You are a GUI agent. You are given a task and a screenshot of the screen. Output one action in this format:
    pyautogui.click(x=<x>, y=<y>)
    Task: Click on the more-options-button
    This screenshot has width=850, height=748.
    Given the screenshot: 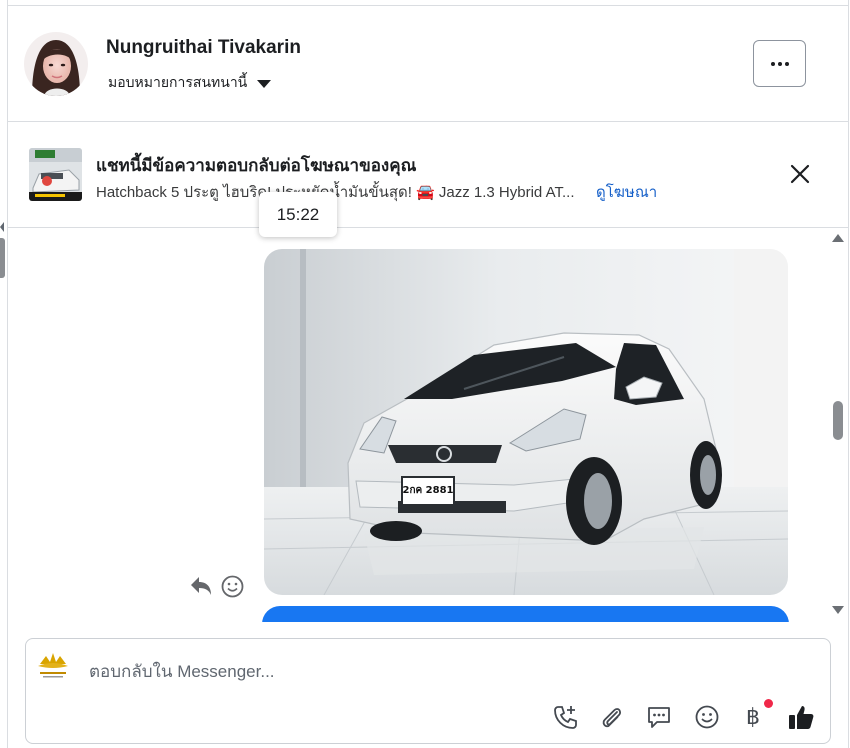 What is the action you would take?
    pyautogui.click(x=779, y=63)
    